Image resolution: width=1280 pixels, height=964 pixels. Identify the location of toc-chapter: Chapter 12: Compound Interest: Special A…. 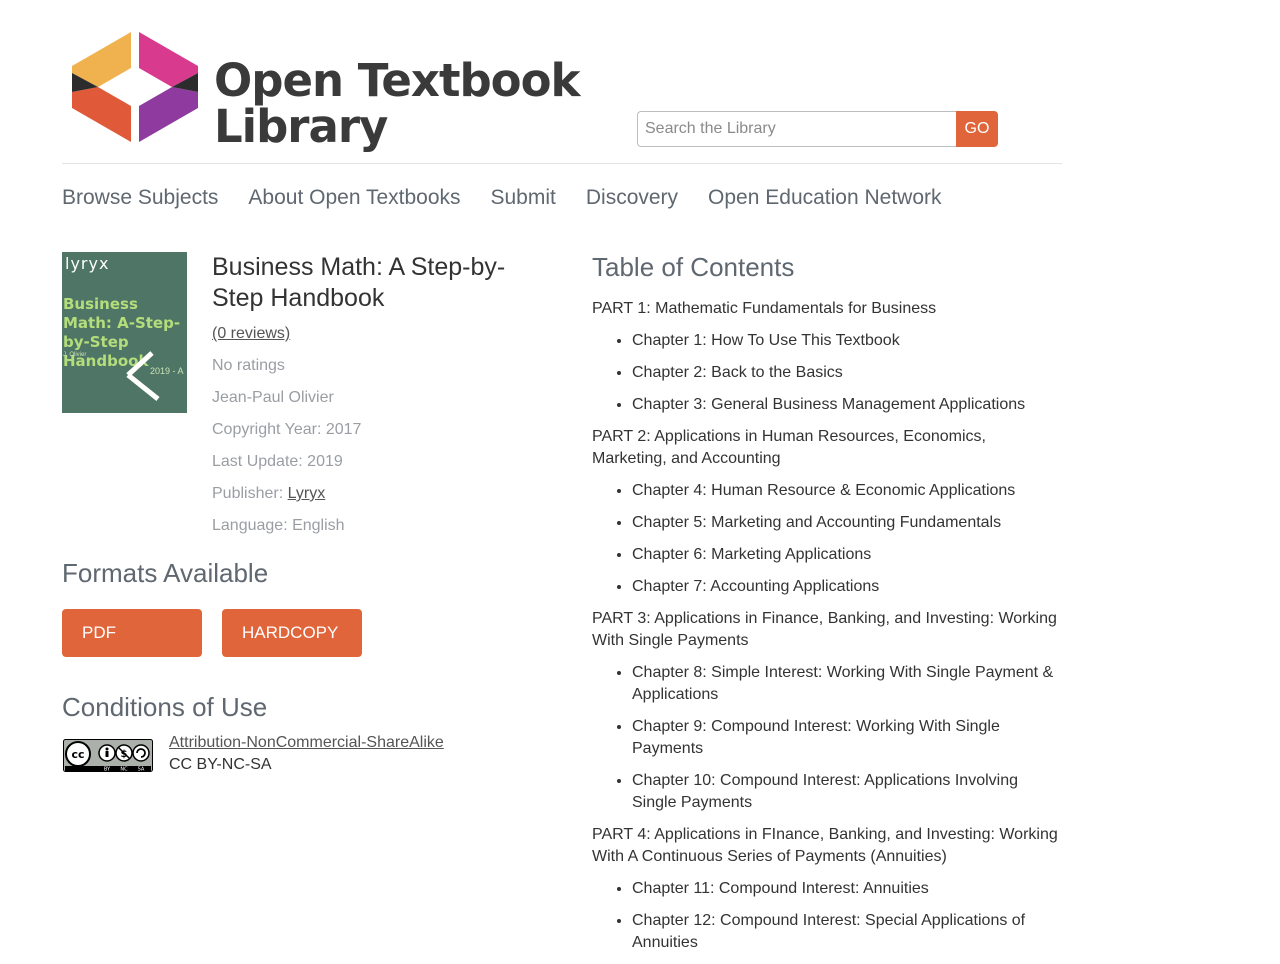
(848, 932).